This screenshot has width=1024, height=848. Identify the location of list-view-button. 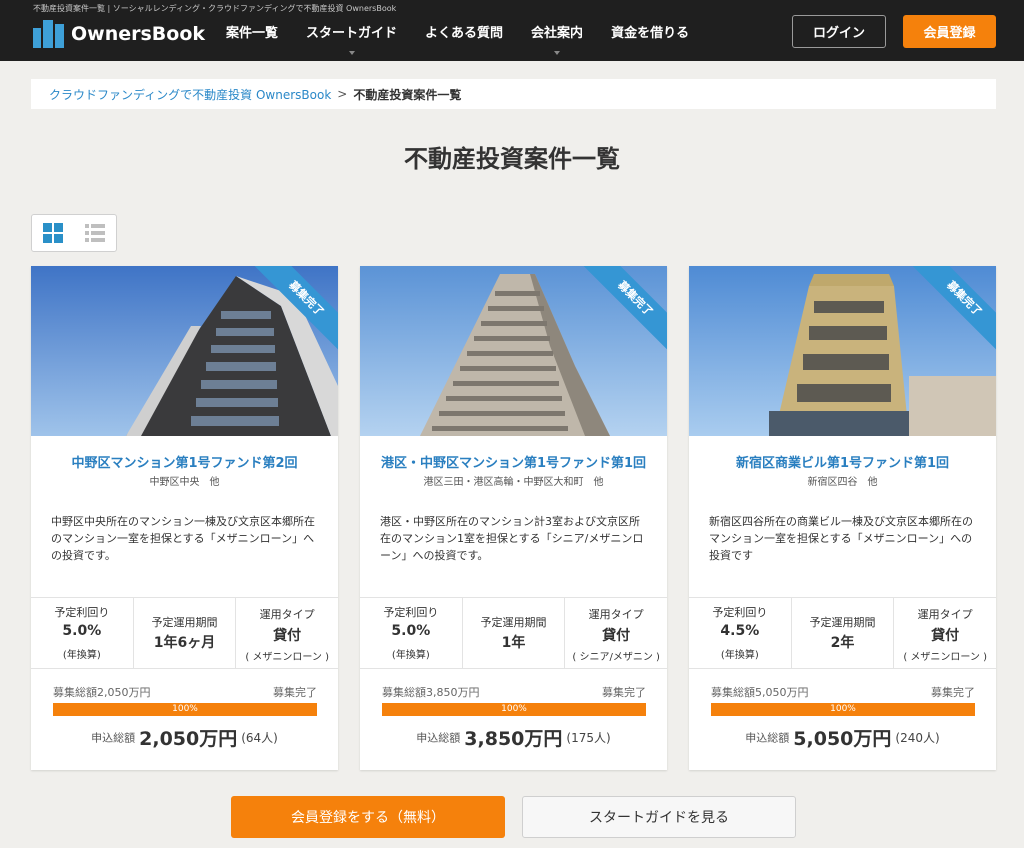
(95, 233).